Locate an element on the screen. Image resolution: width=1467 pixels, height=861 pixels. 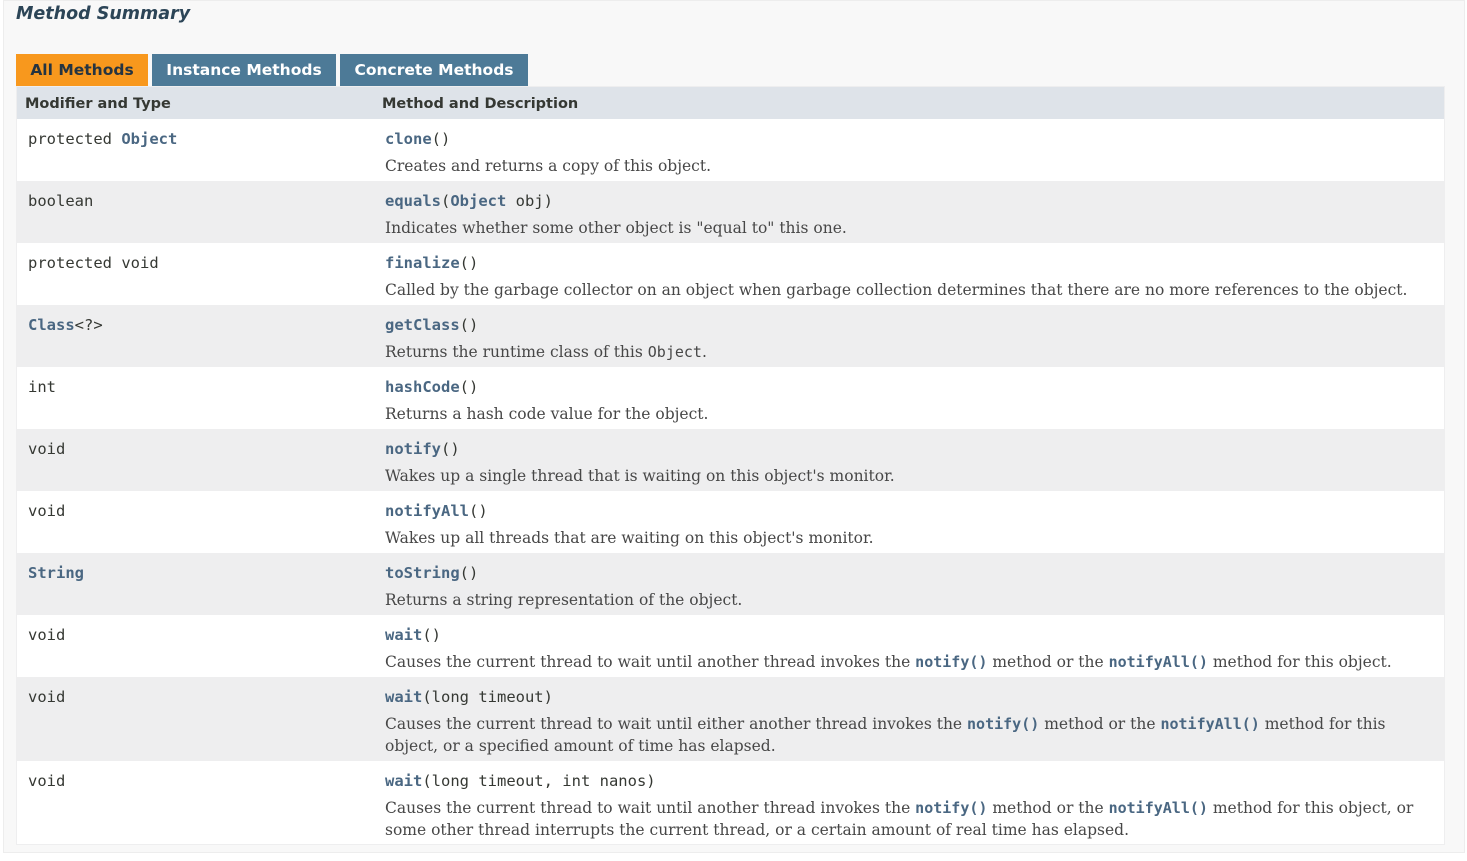
method-signature: notify() is located at coordinates (422, 449).